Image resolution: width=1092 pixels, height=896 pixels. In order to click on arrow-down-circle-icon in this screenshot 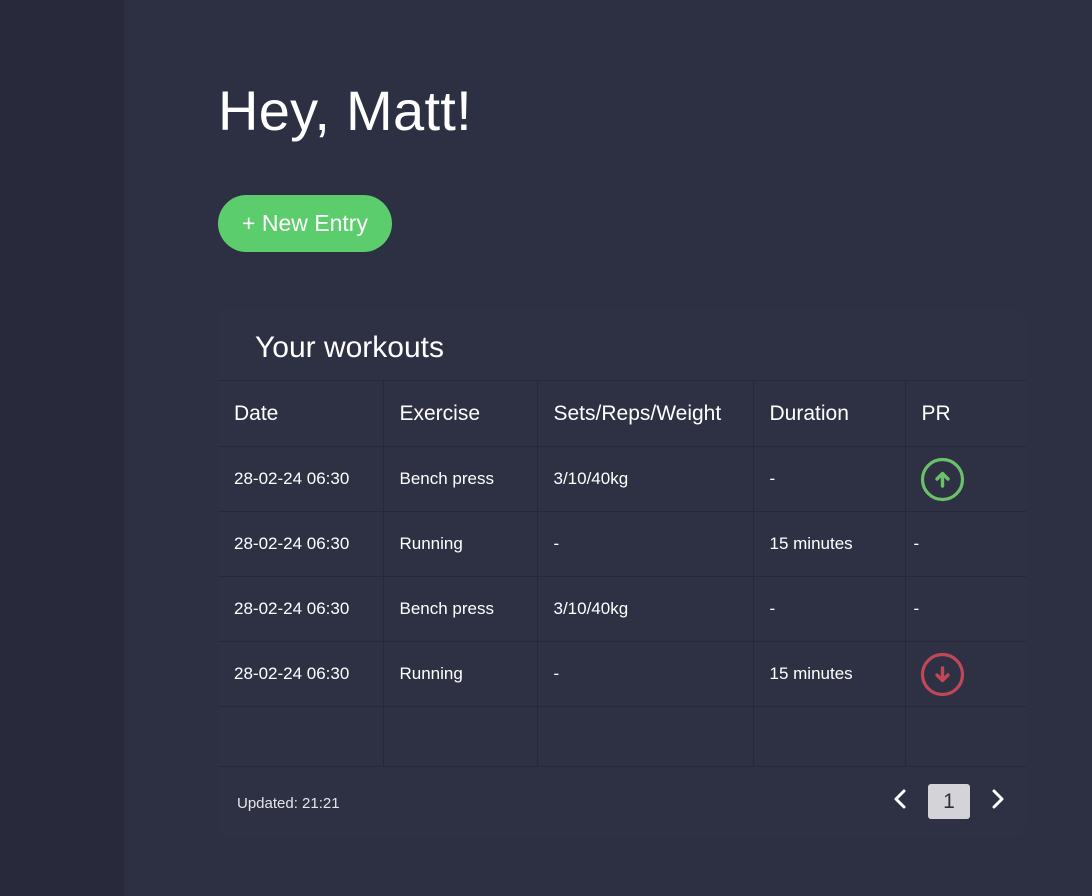, I will do `click(942, 674)`.